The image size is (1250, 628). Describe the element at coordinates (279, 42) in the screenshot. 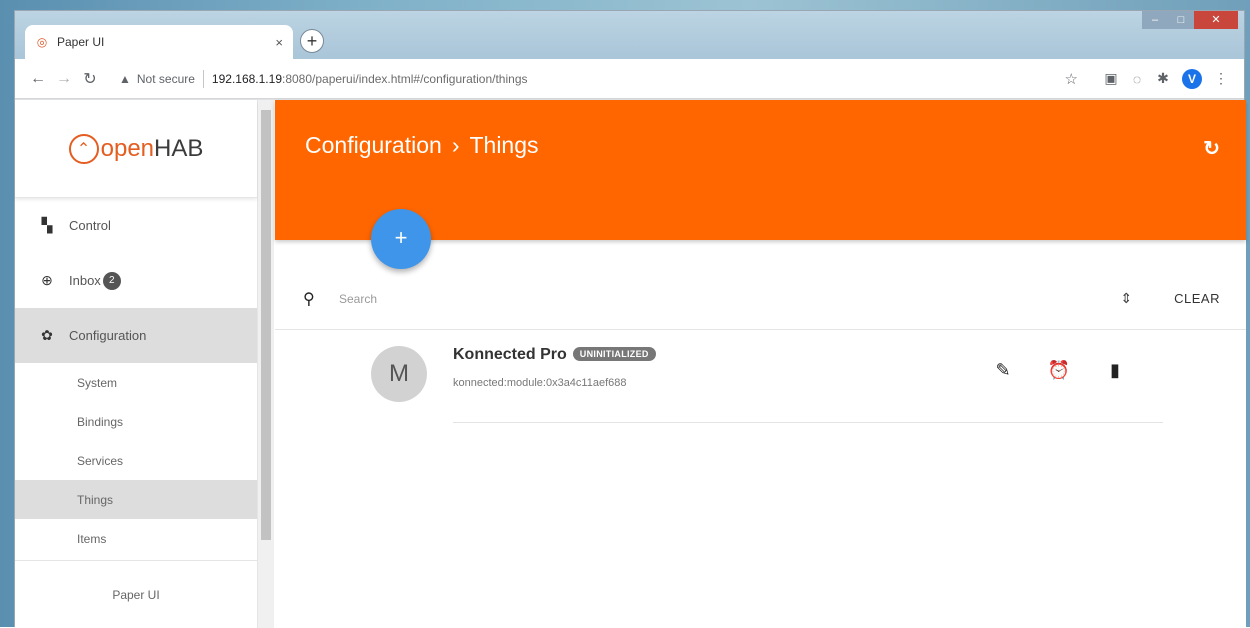

I see `tab-close-icon: ×` at that location.